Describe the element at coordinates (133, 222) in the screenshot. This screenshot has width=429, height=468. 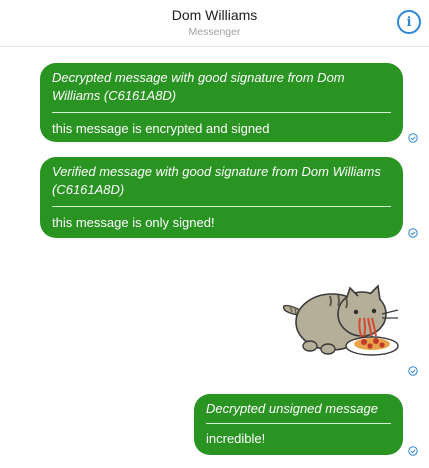
I see `message-text: this message is only signed!` at that location.